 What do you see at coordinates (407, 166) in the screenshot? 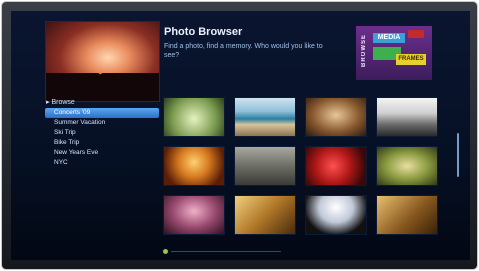
I see `leaf-thumb` at bounding box center [407, 166].